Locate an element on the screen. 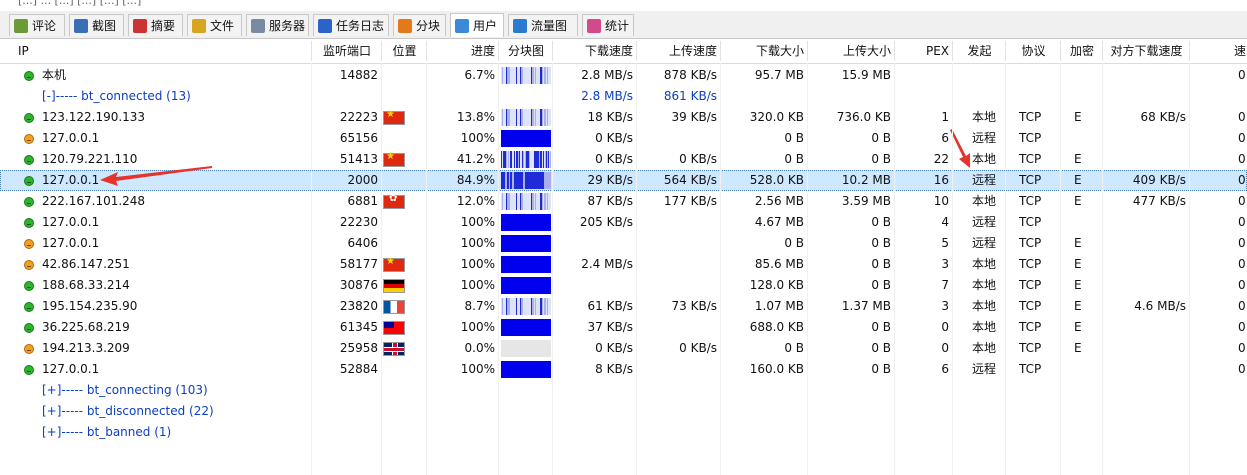  summary-icon is located at coordinates (140, 25).